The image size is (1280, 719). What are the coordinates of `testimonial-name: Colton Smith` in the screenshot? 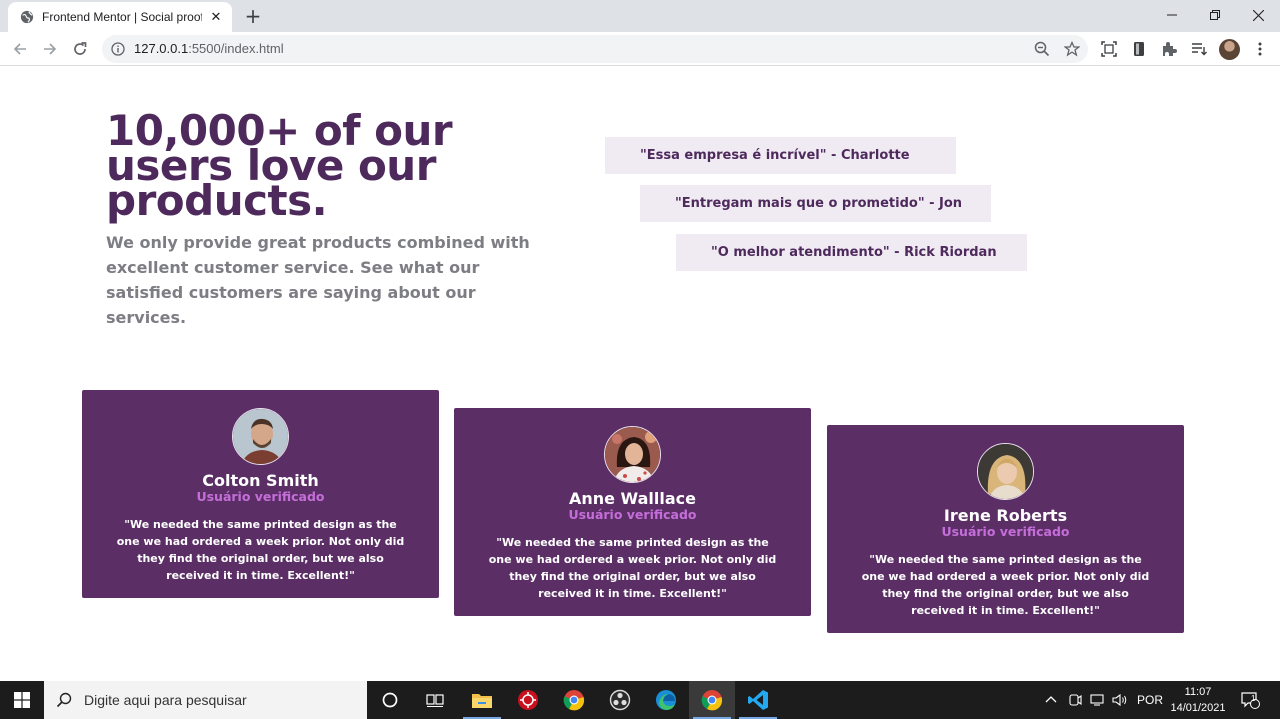 It's located at (260, 480).